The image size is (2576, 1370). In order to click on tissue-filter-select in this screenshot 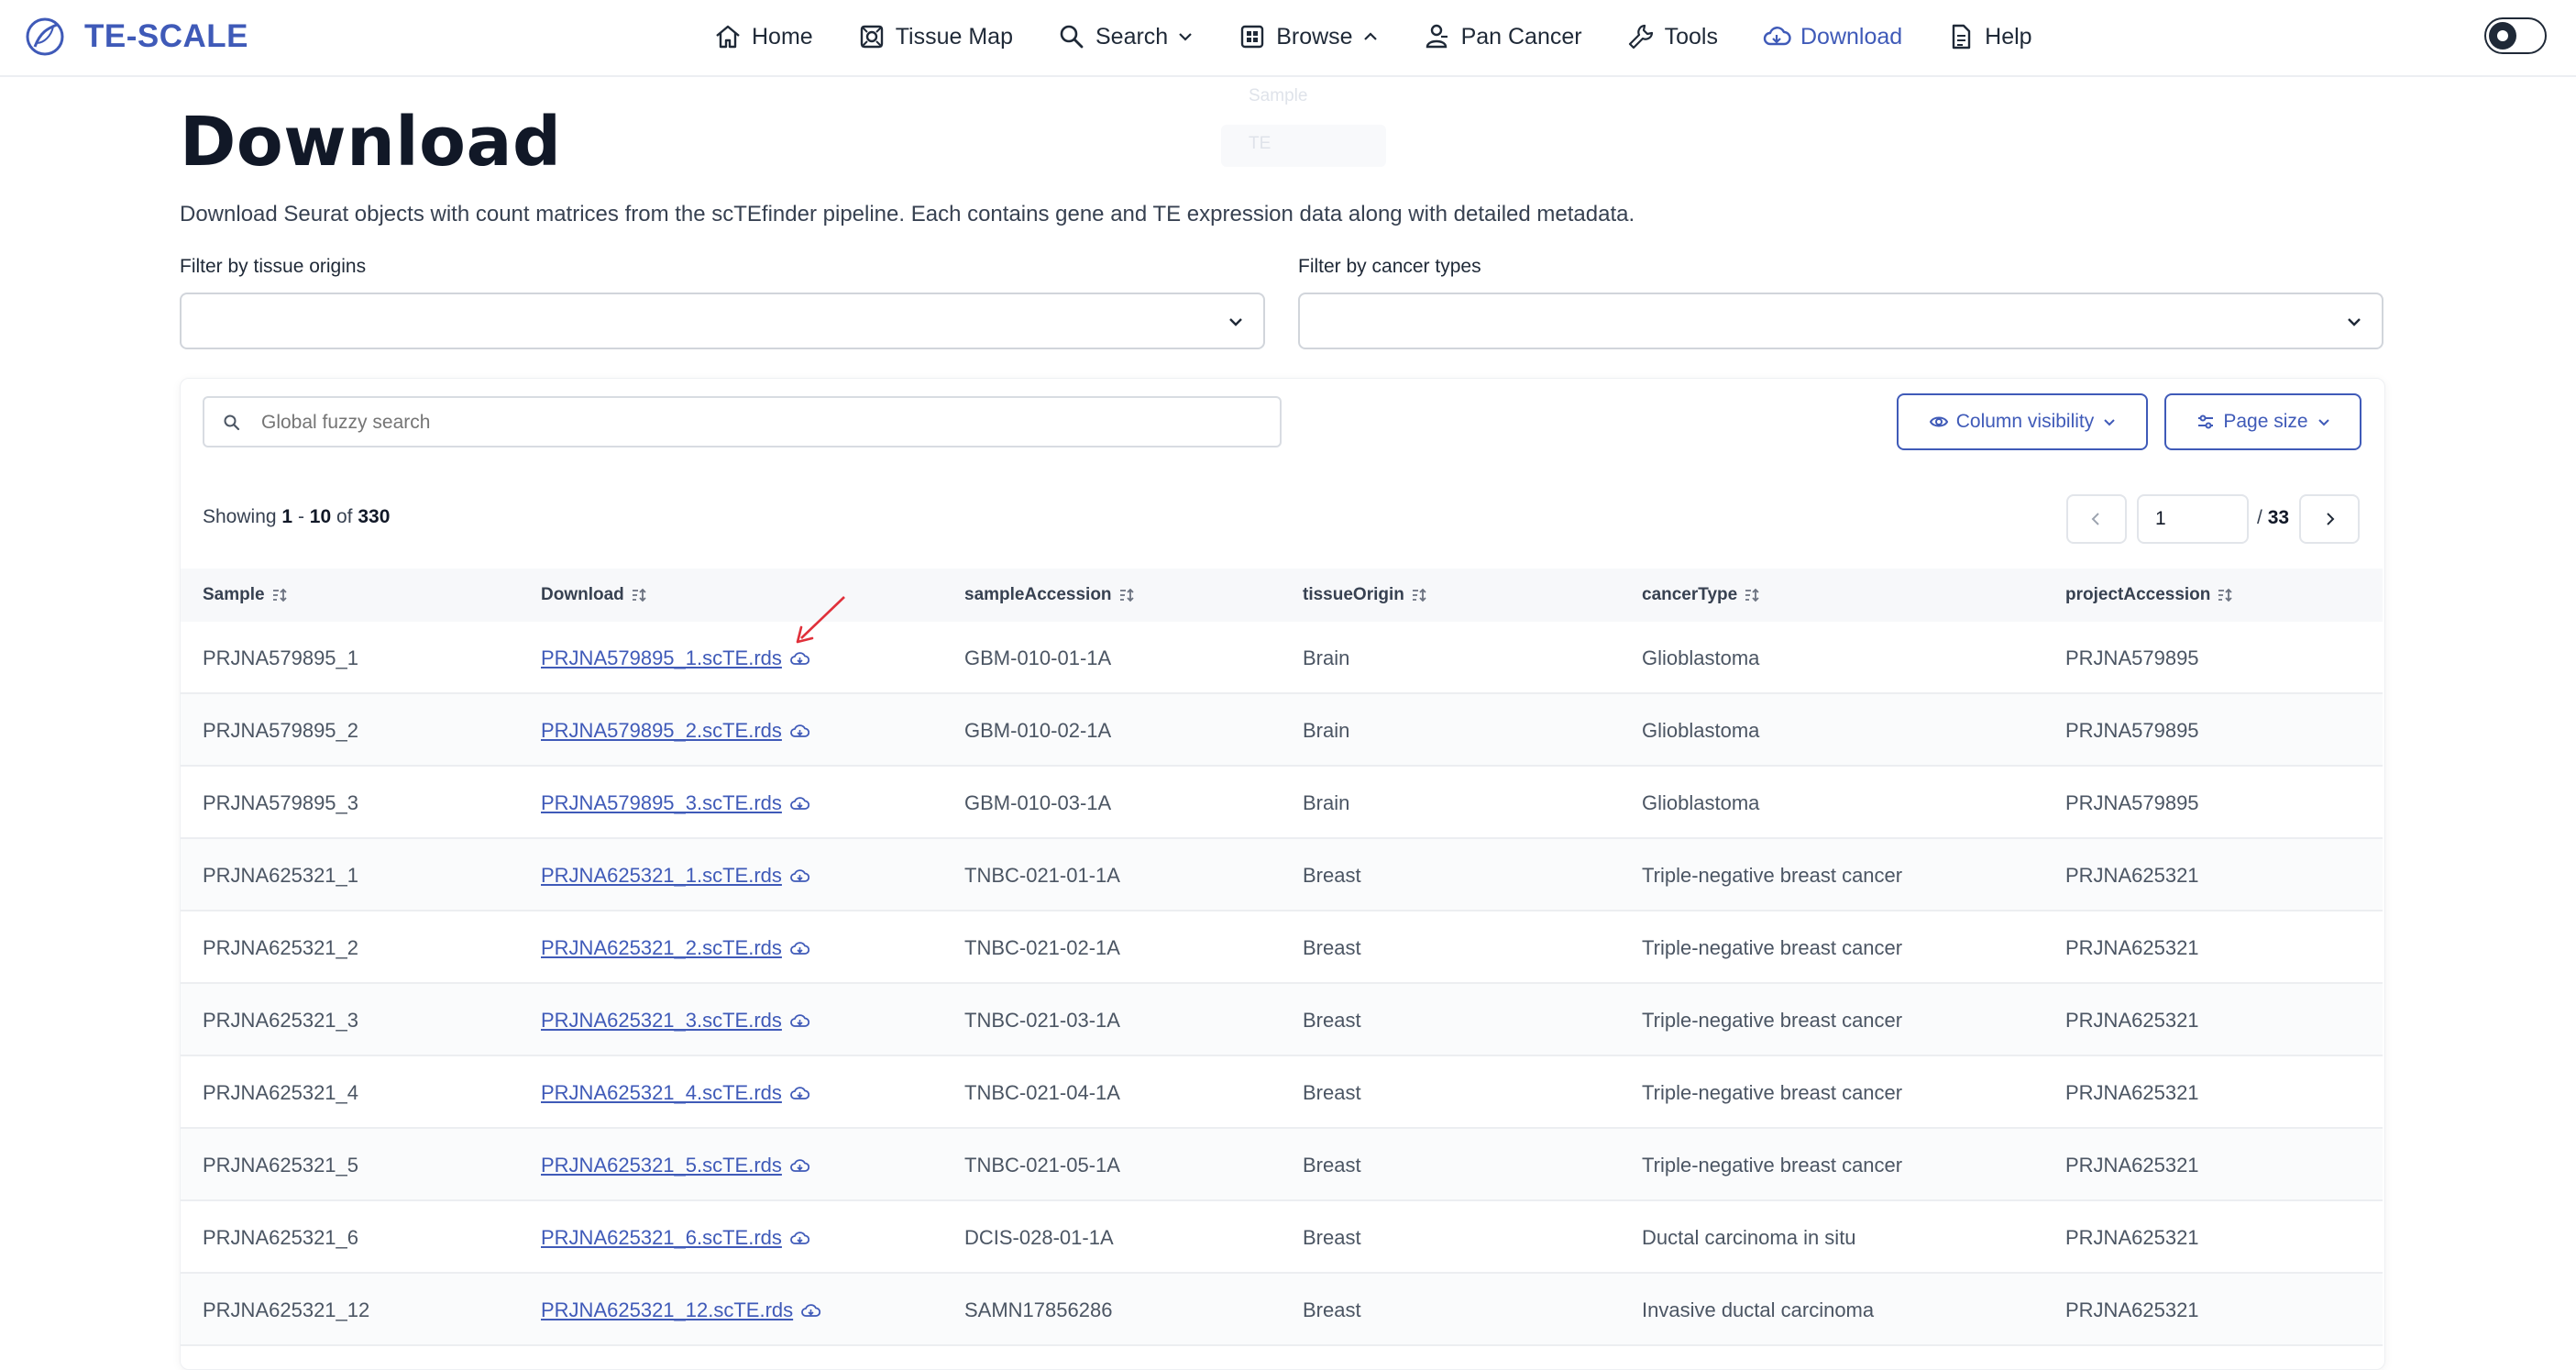, I will do `click(723, 321)`.